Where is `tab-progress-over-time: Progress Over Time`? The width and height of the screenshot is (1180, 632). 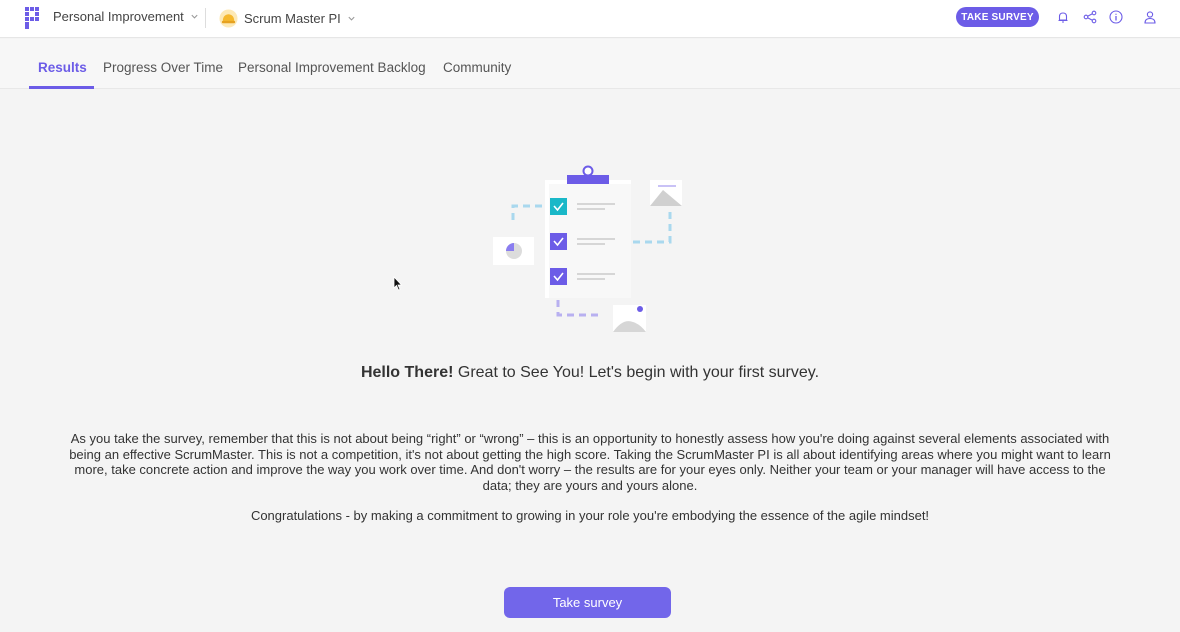 tab-progress-over-time: Progress Over Time is located at coordinates (163, 67).